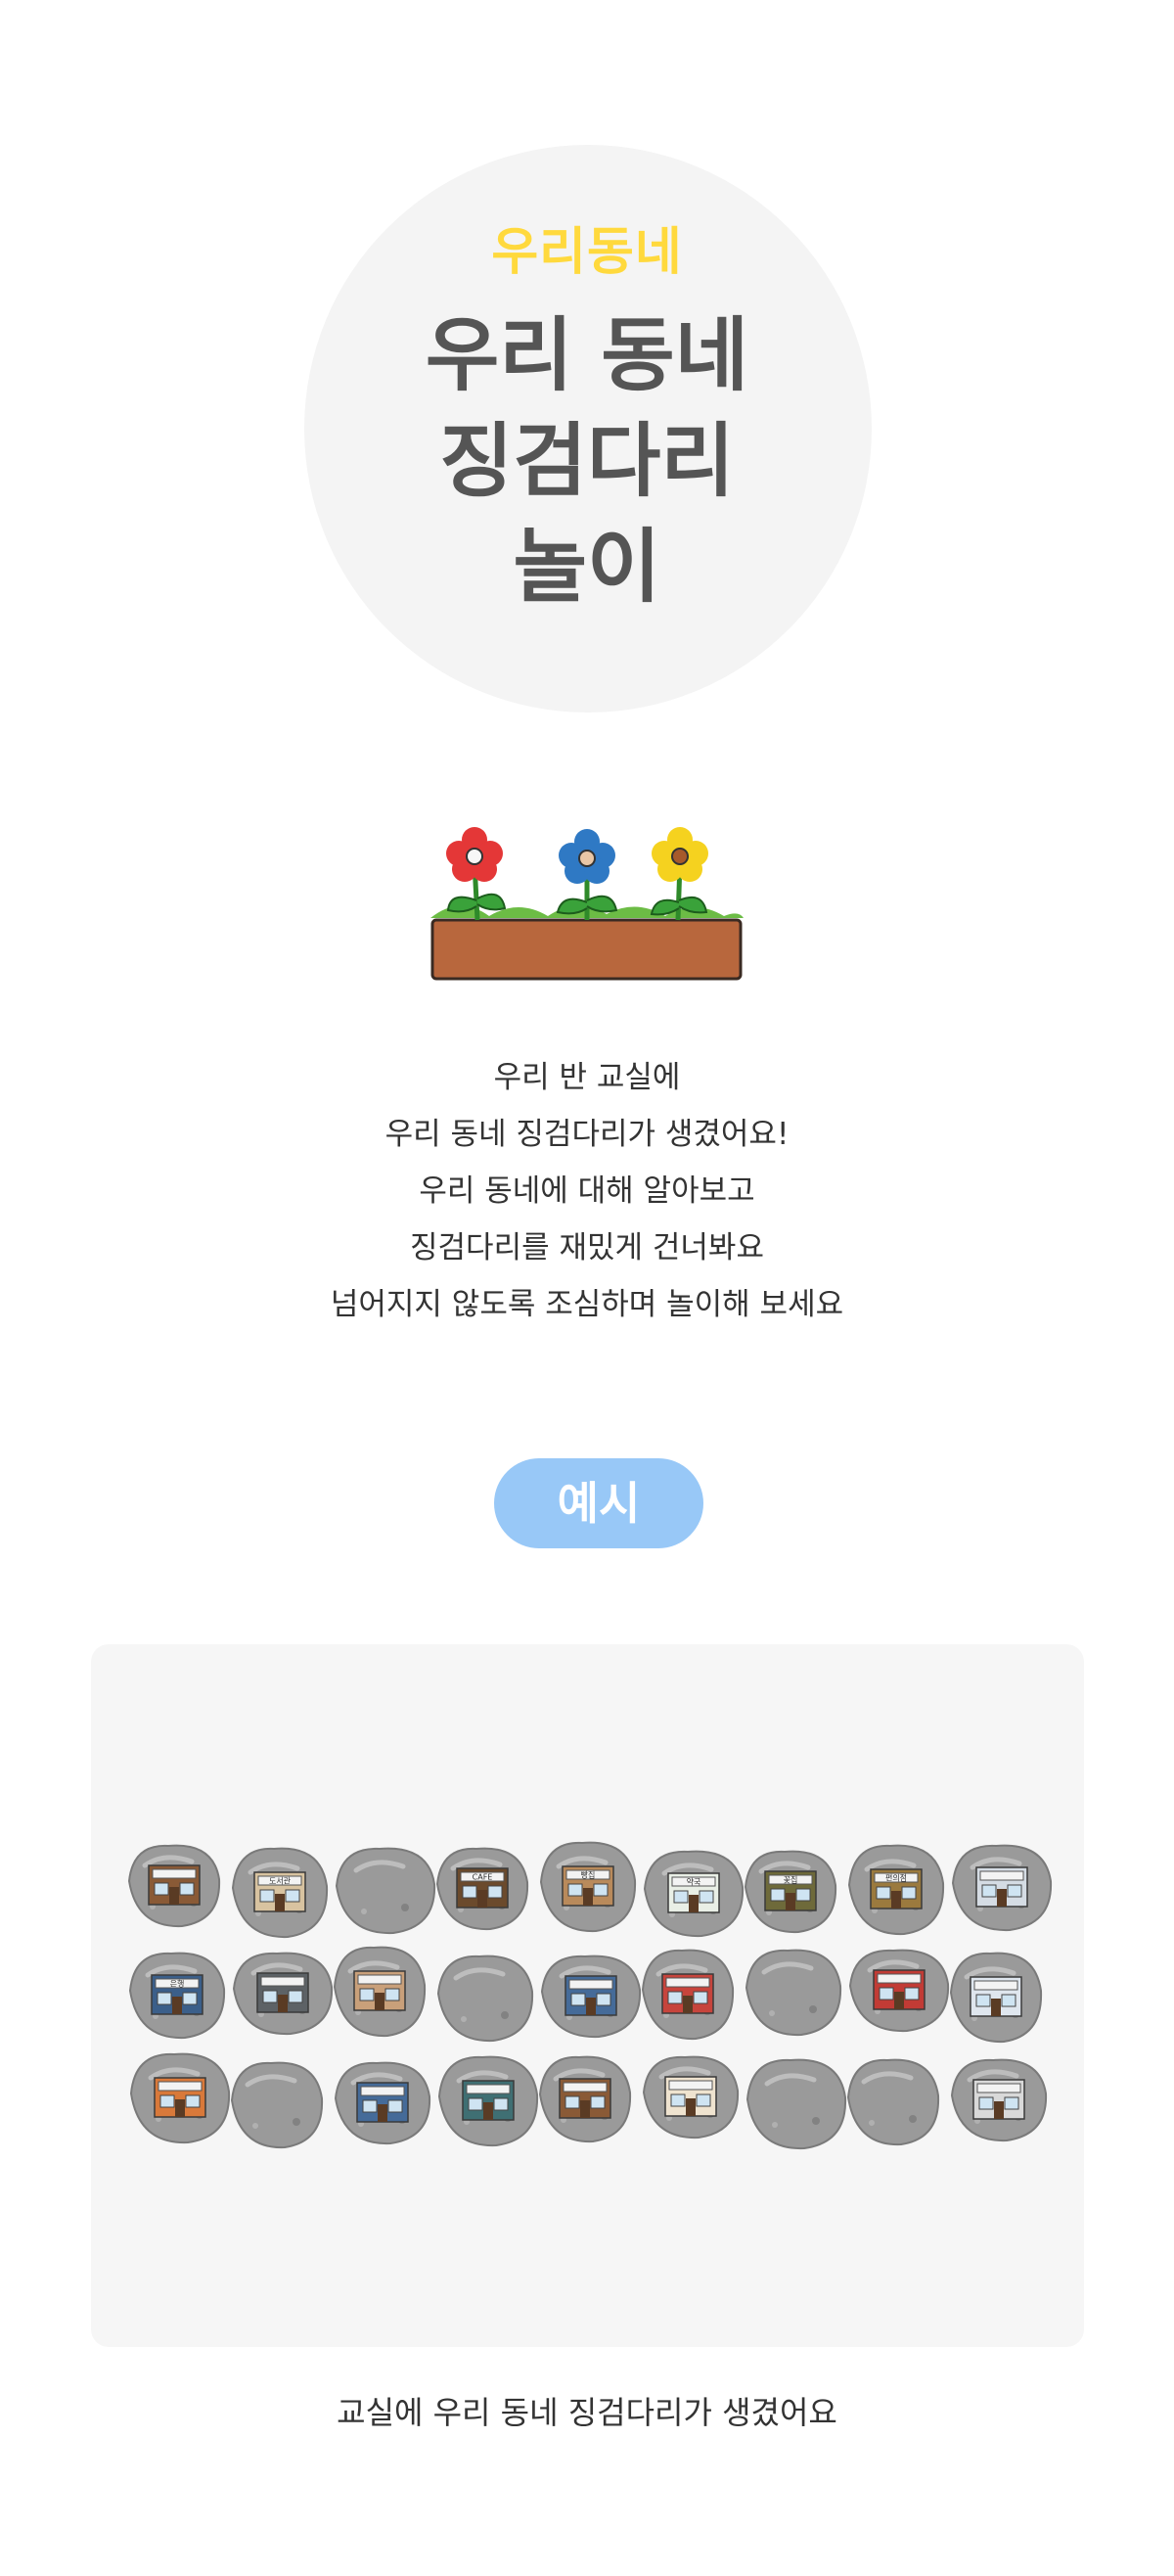 This screenshot has width=1174, height=2576. What do you see at coordinates (896, 1890) in the screenshot?
I see `stepping-stone: 편의점` at bounding box center [896, 1890].